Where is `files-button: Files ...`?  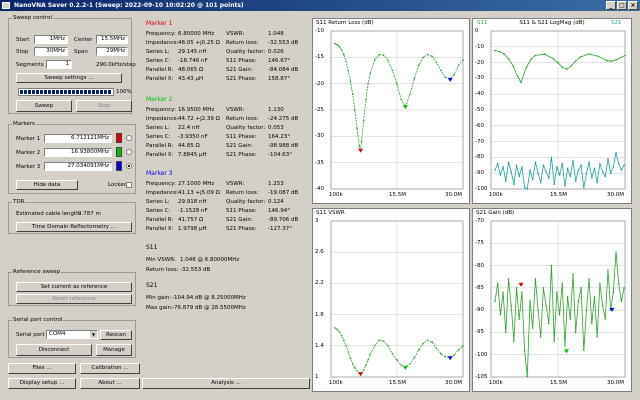
files-button: Files ... is located at coordinates (42, 368).